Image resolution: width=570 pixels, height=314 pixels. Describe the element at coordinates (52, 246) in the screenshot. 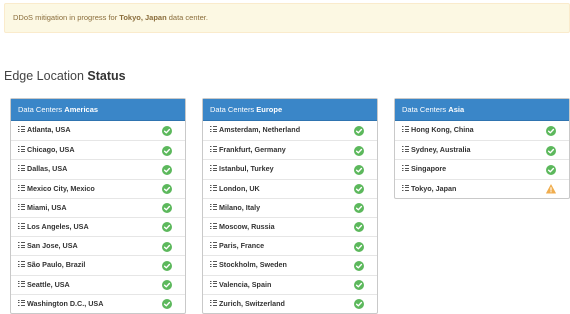

I see `location-name: San Jose, USA` at that location.